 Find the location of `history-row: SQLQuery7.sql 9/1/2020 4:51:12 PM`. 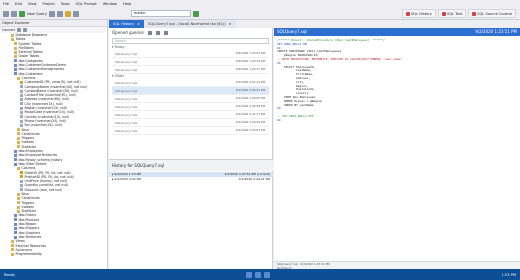

history-row: SQLQuery7.sql 9/1/2020 4:51:12 PM is located at coordinates (190, 83).